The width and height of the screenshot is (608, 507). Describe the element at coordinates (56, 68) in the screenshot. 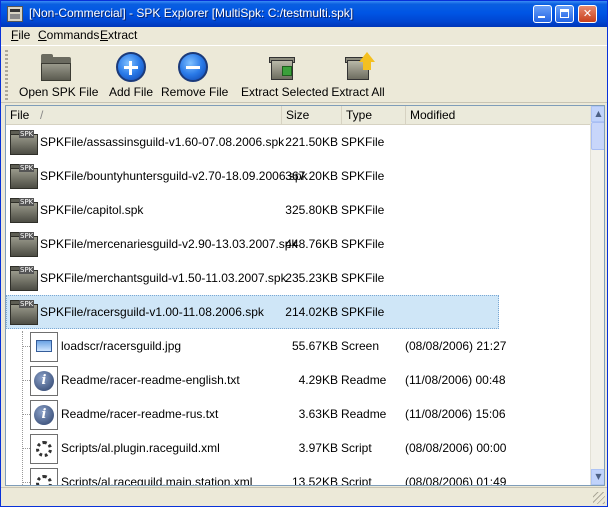

I see `folder-icon` at that location.